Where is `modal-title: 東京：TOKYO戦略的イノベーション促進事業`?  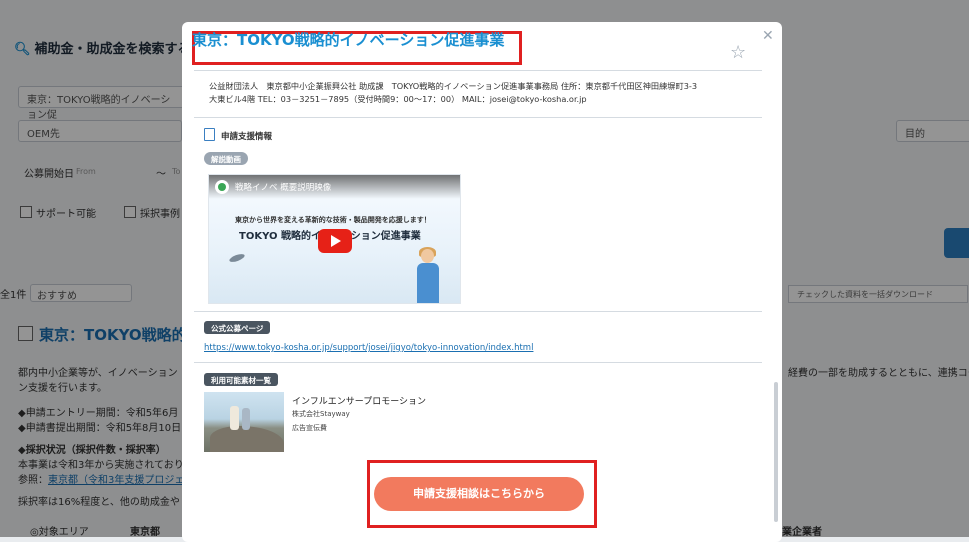 modal-title: 東京：TOKYO戦略的イノベーション促進事業 is located at coordinates (348, 40).